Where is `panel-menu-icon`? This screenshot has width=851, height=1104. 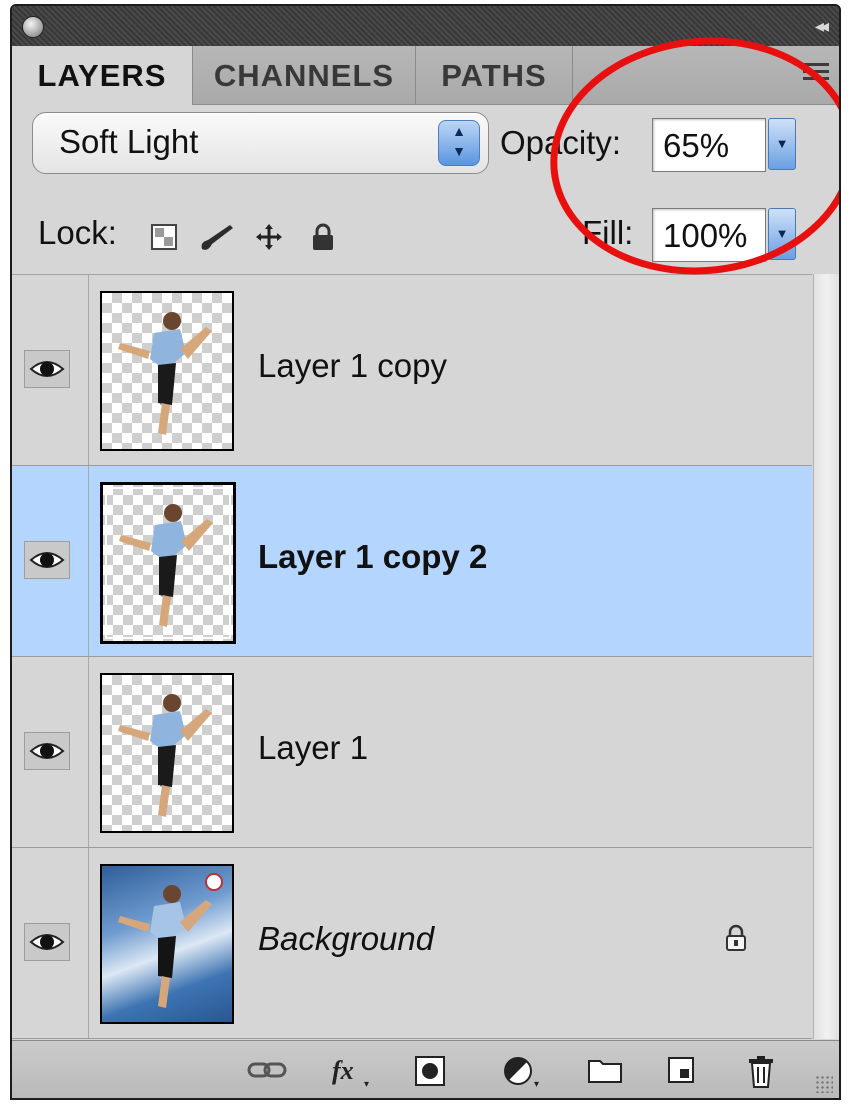
panel-menu-icon is located at coordinates (816, 73).